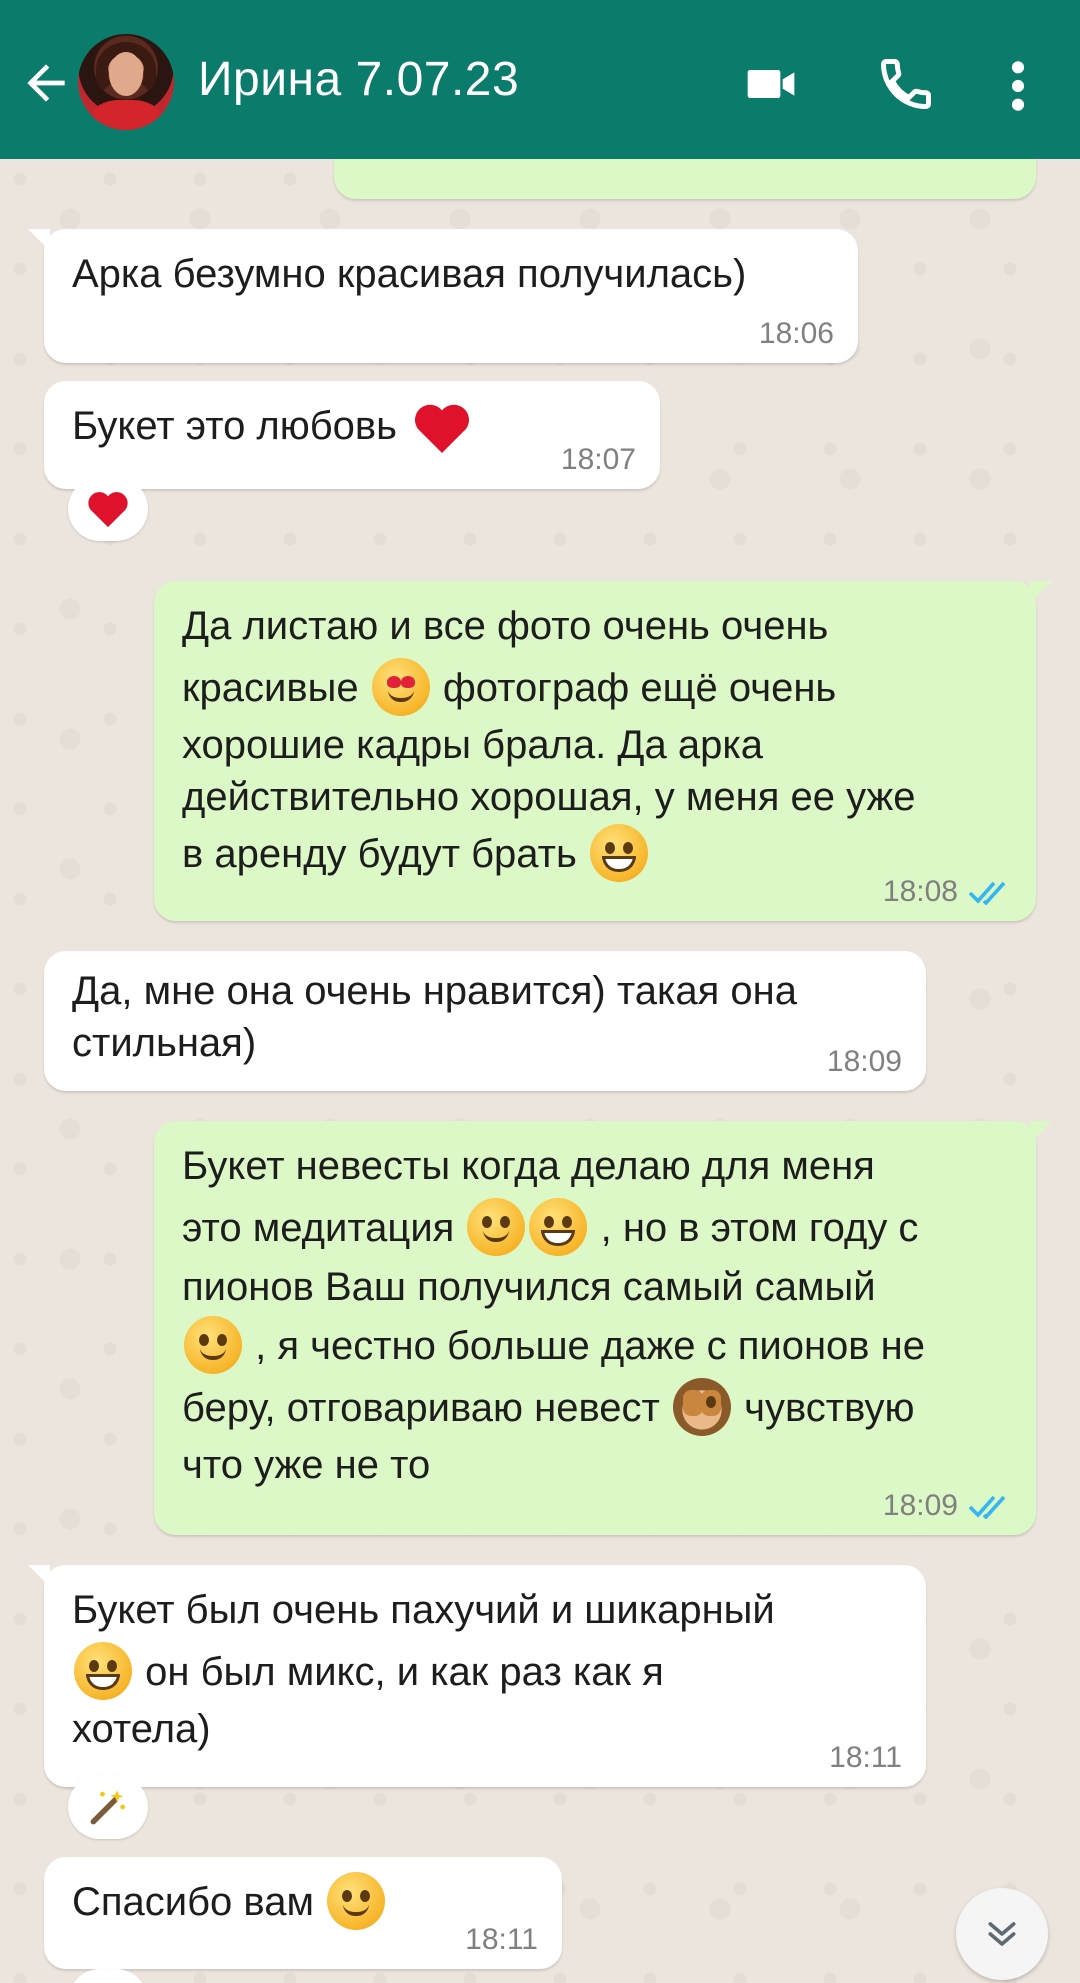  I want to click on back-arrow-icon, so click(46, 83).